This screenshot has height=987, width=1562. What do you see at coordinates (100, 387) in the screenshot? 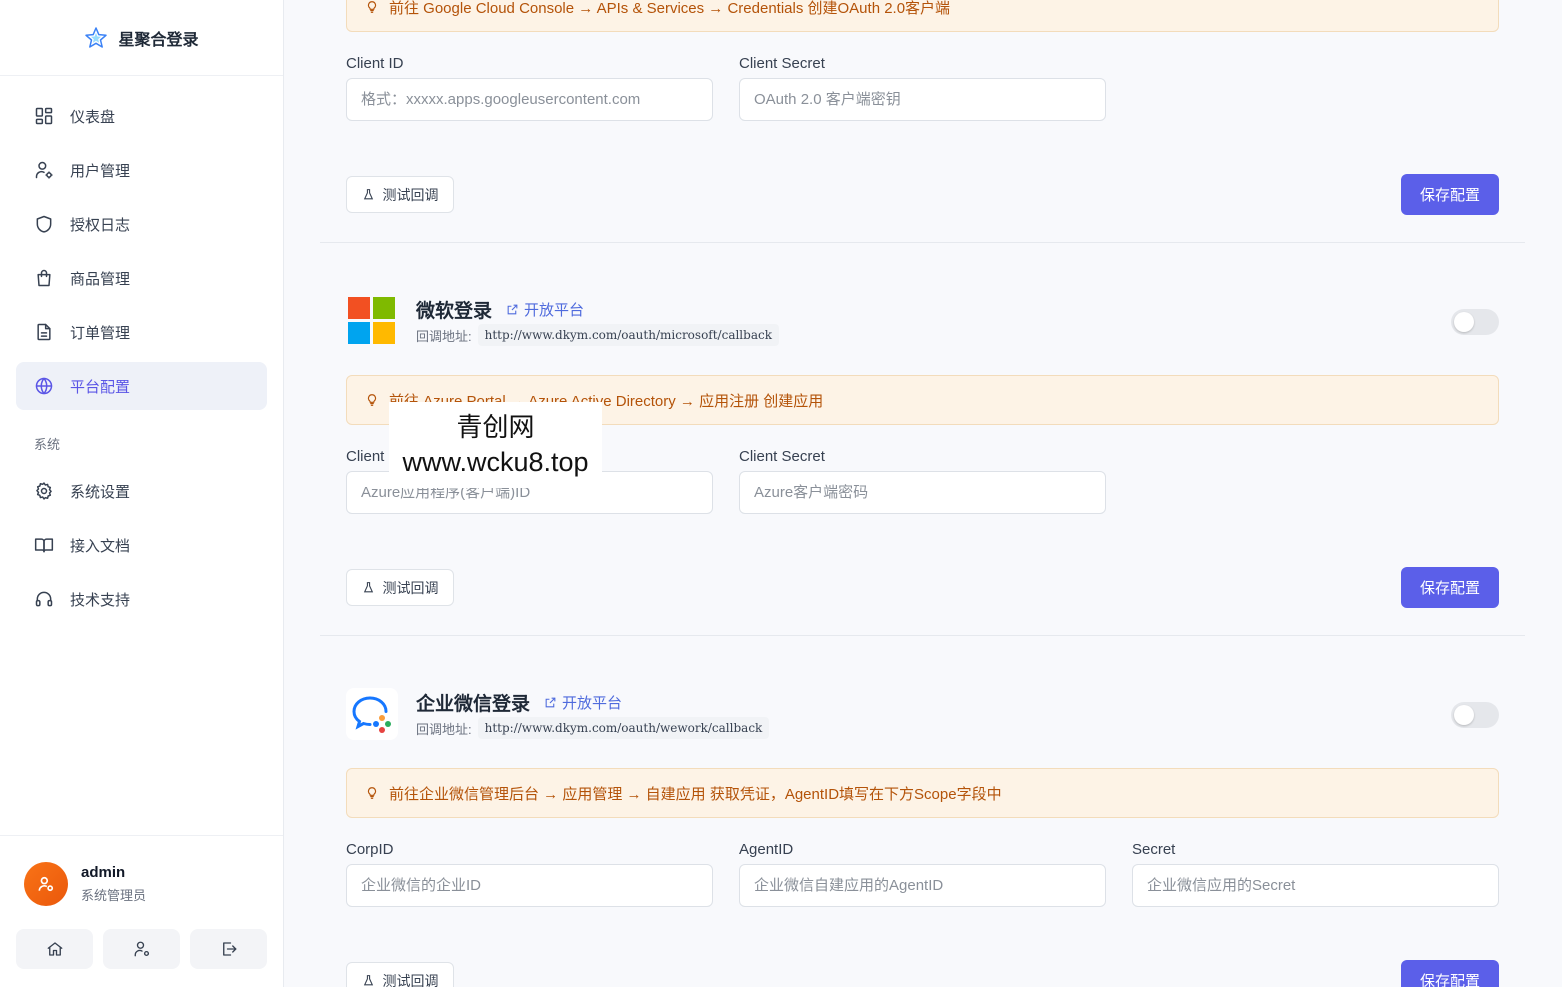
I see `sidebar-item-label: 平台配置` at bounding box center [100, 387].